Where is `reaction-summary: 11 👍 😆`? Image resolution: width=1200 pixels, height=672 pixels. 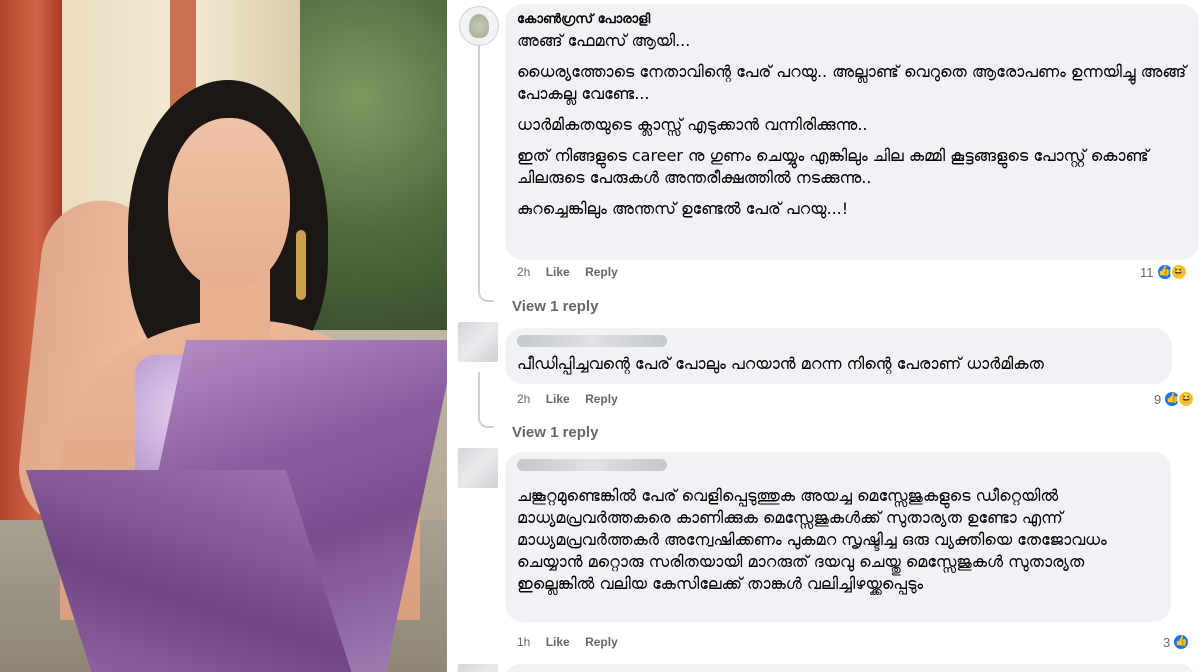 reaction-summary: 11 👍 😆 is located at coordinates (1164, 272).